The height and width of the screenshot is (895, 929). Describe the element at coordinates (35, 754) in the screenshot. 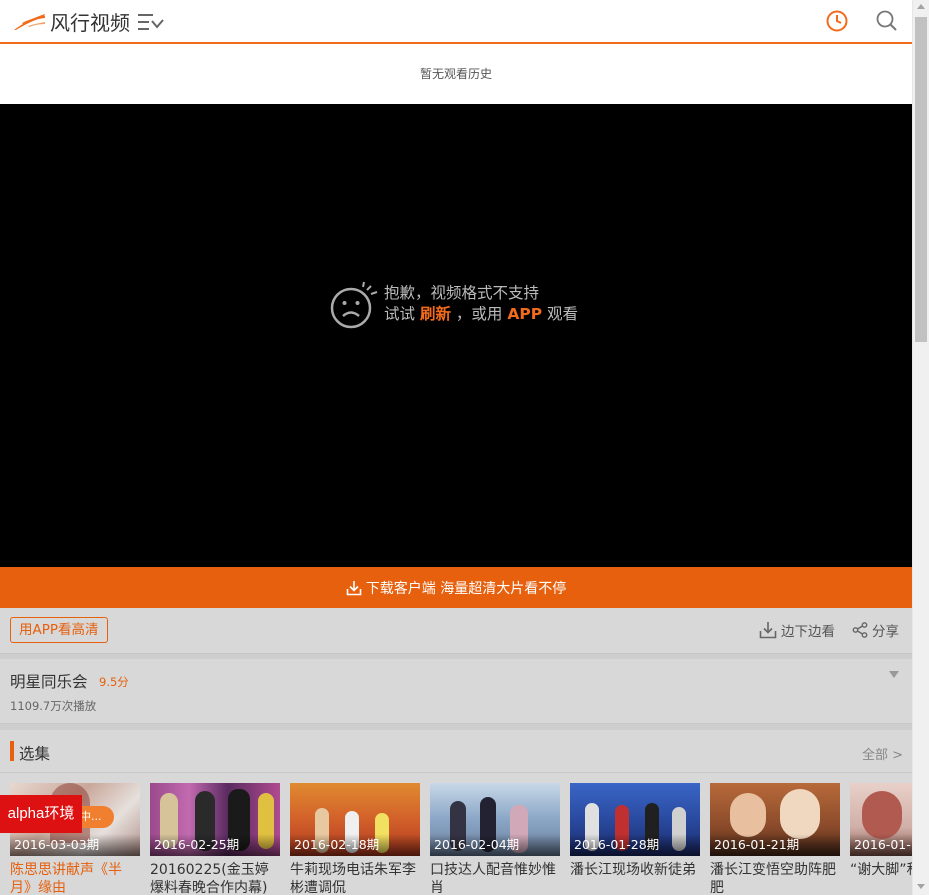

I see `episodes-title: 选集` at that location.